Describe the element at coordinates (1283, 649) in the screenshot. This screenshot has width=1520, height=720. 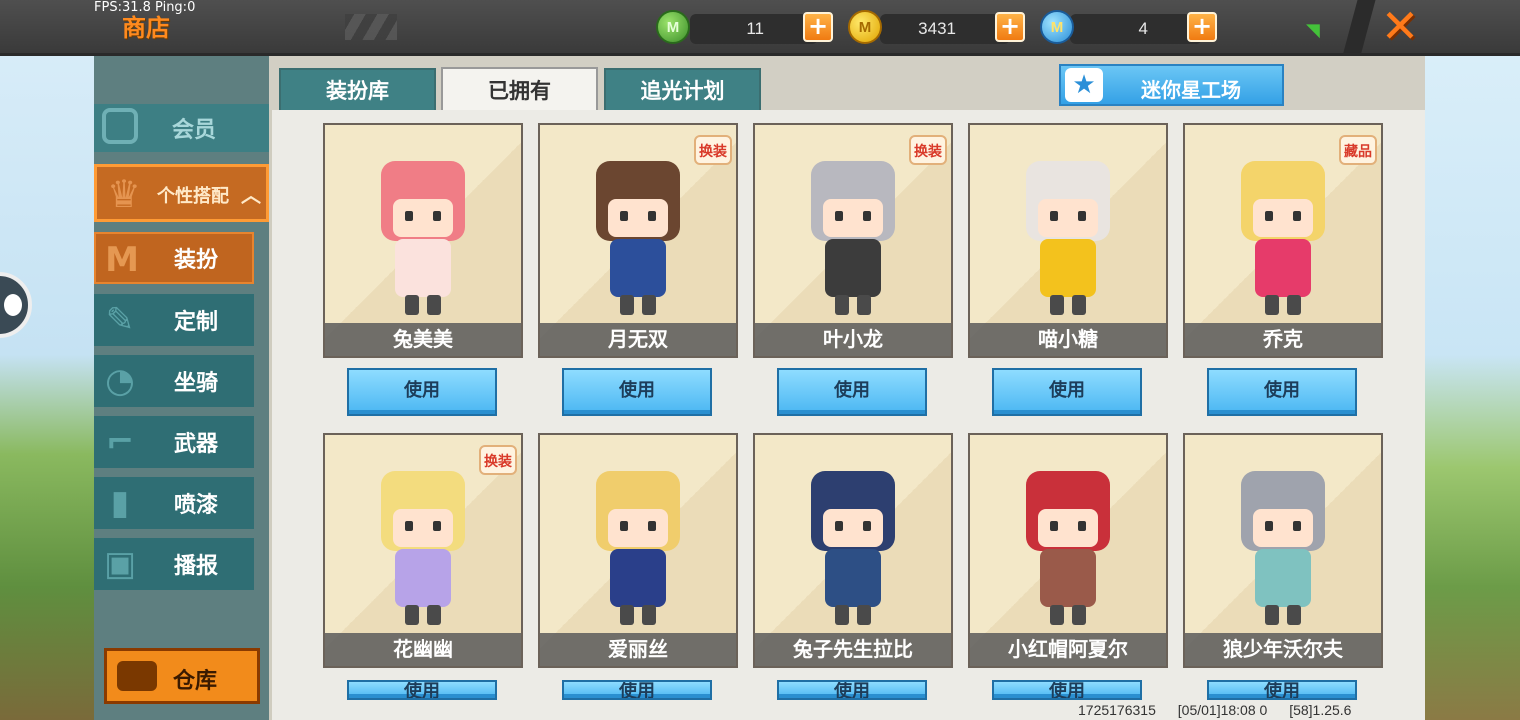
I see `skin-name: 狼少年沃尔夫` at that location.